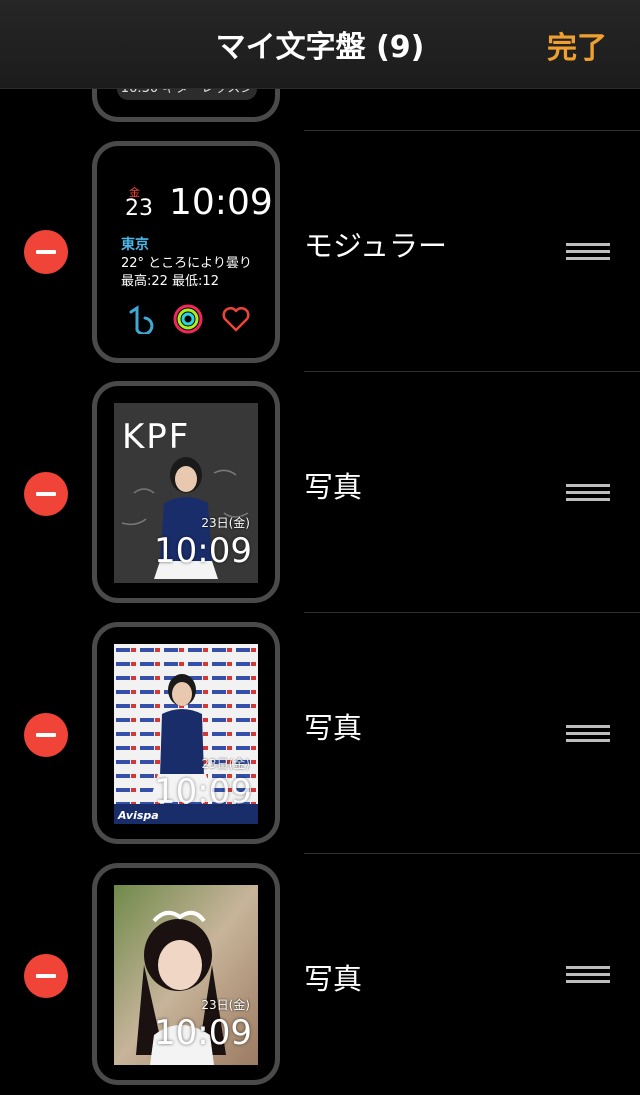  I want to click on watch-face-preview: KPF 23日(金) 10:09, so click(186, 492).